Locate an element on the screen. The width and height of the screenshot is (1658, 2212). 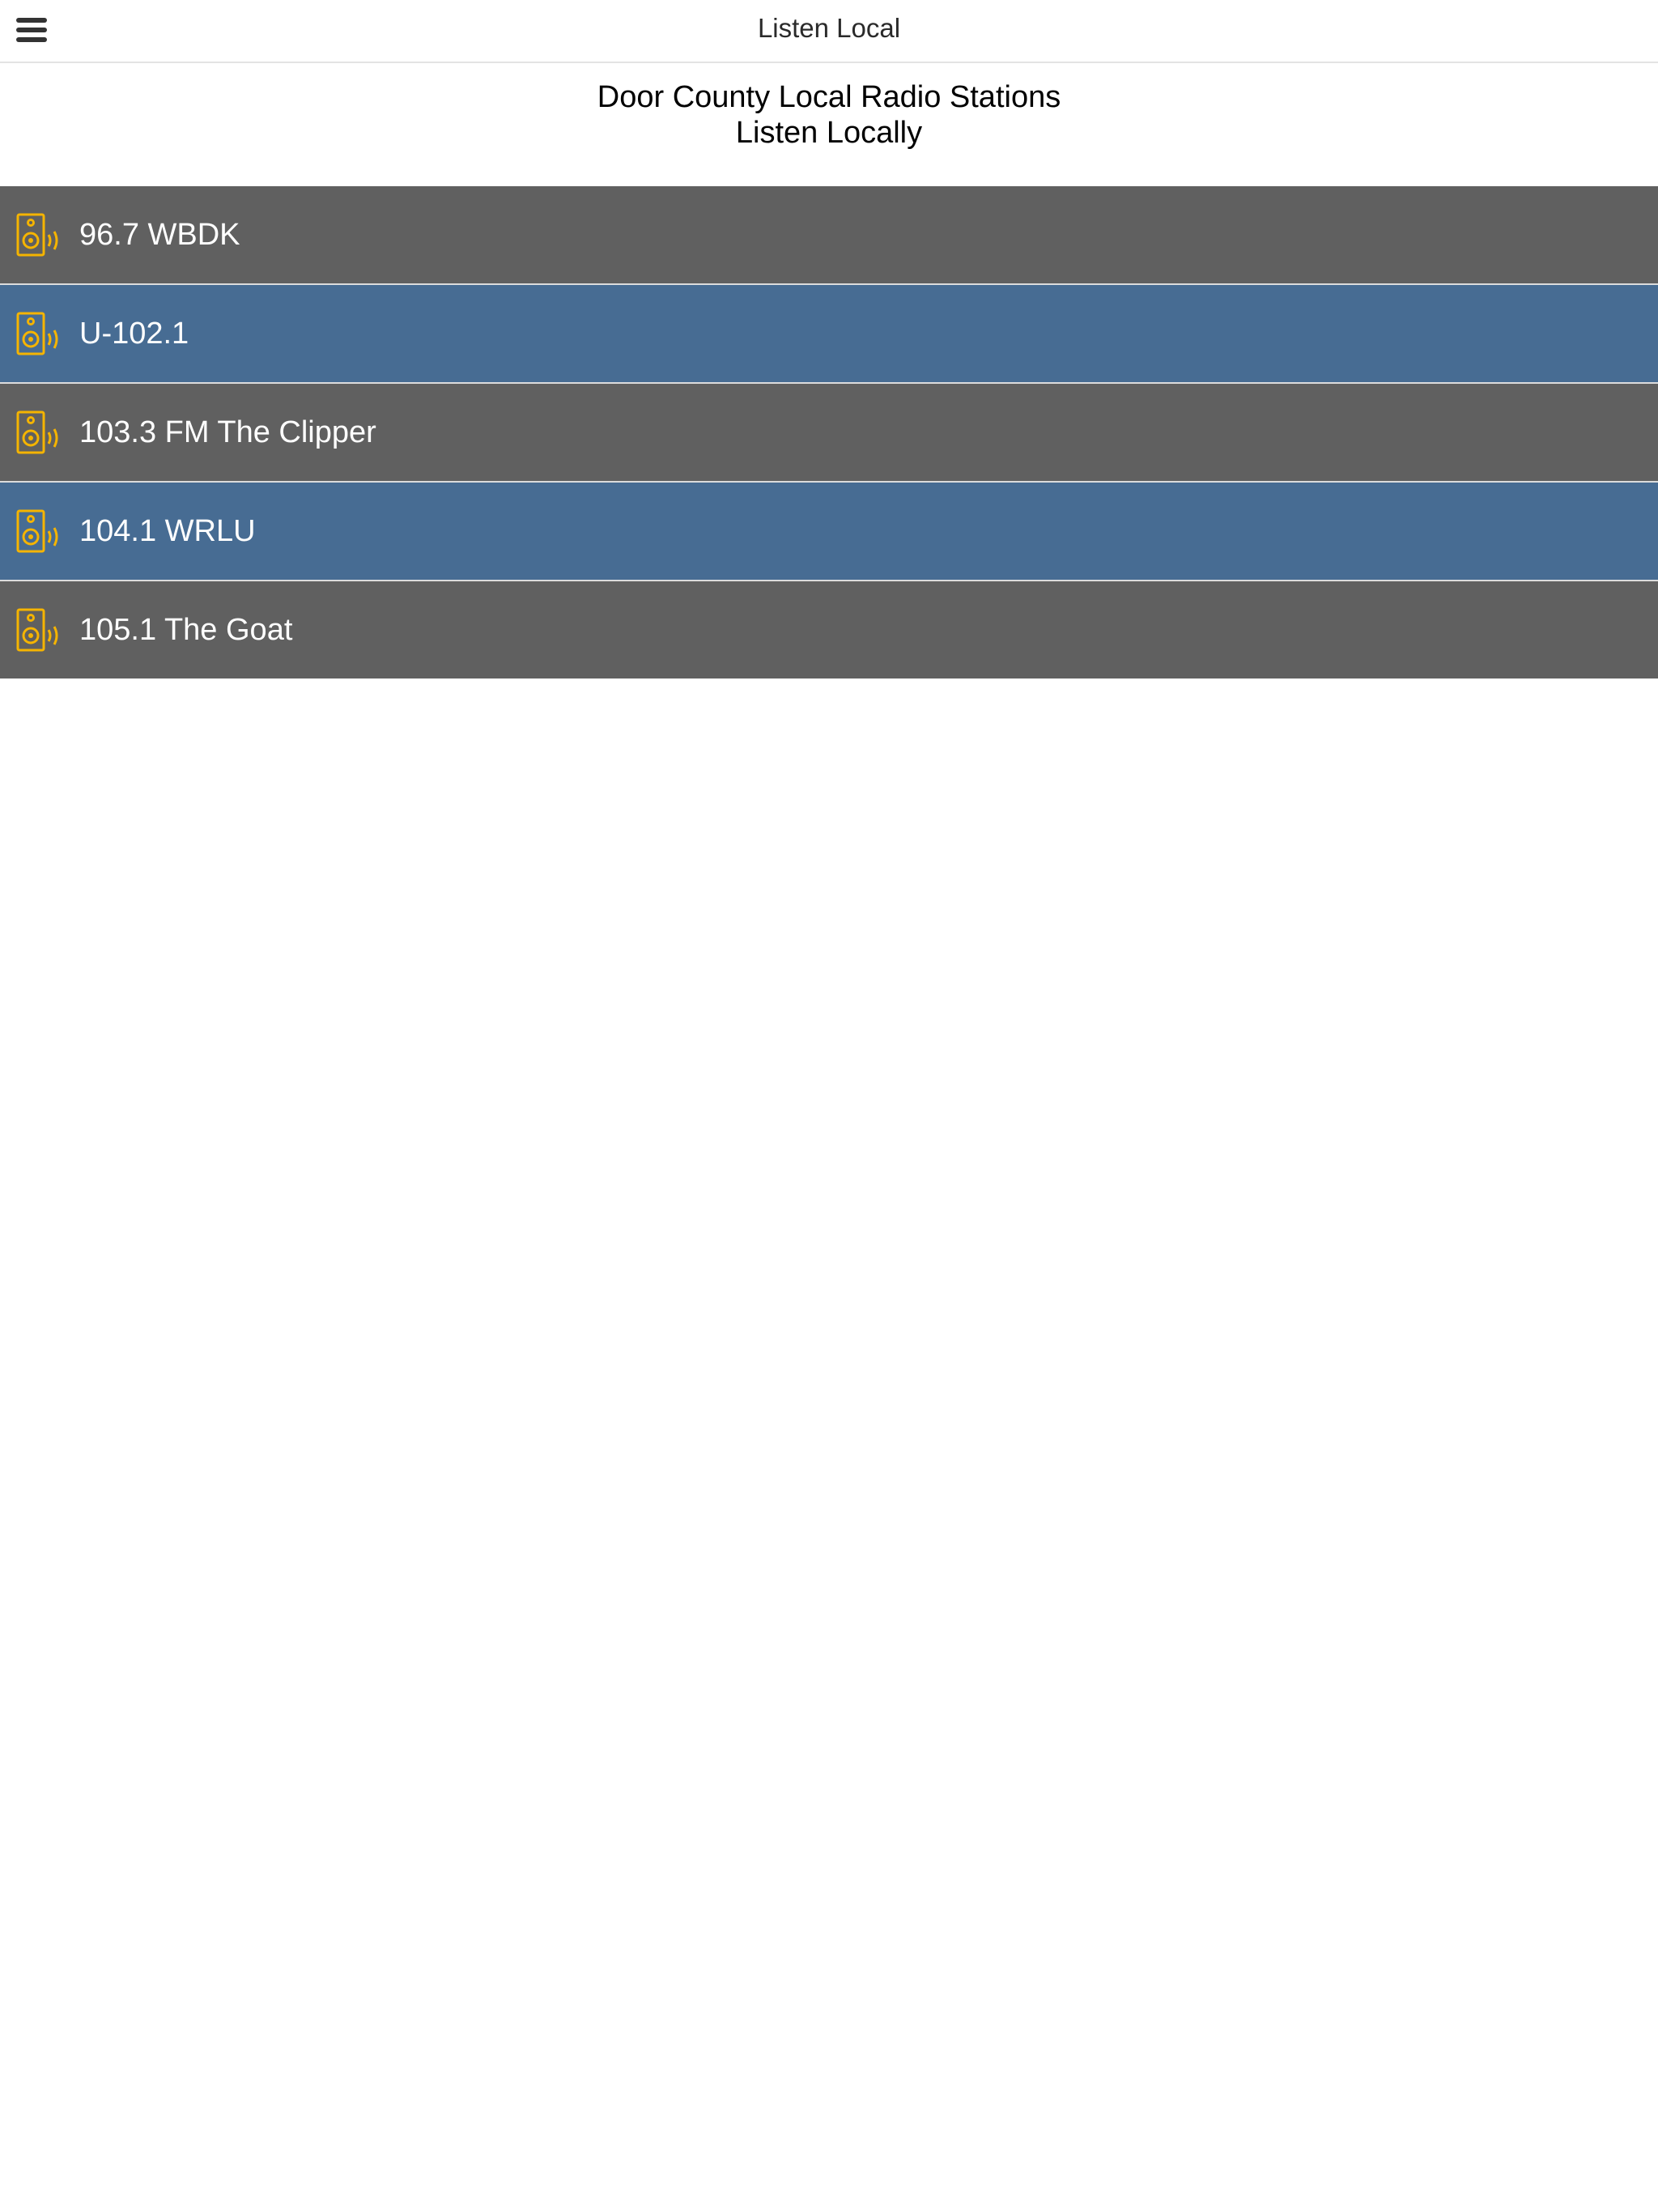
station-item-u-1021: U-102.1 is located at coordinates (829, 335).